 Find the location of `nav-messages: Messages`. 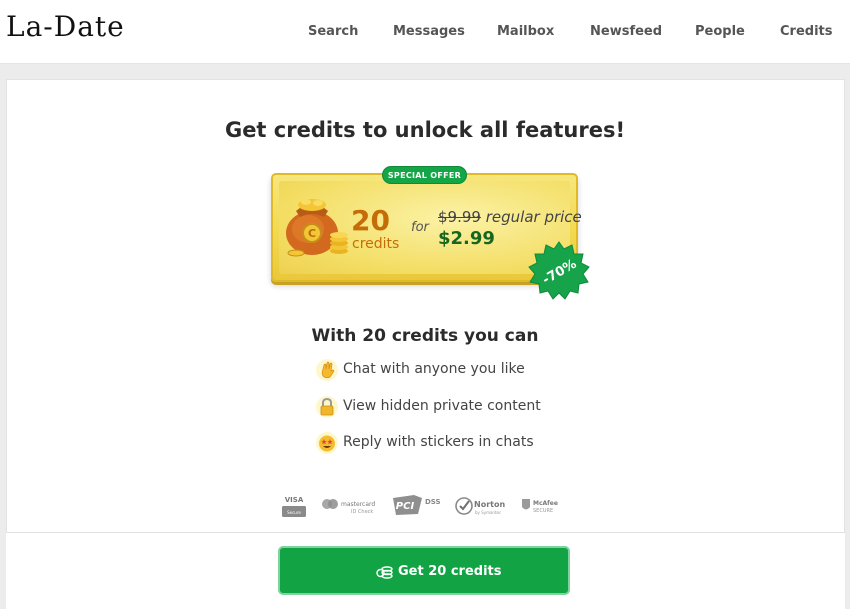

nav-messages: Messages is located at coordinates (429, 31).